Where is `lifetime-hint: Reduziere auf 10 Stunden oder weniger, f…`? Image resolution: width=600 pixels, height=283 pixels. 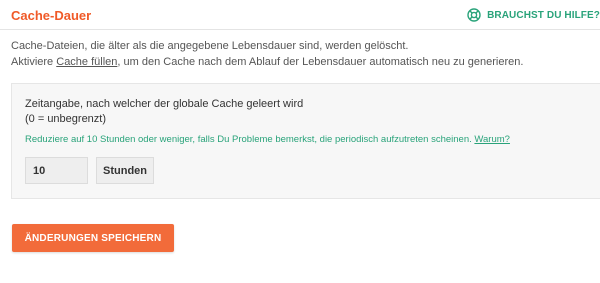
lifetime-hint: Reduziere auf 10 Stunden oder weniger, f… is located at coordinates (267, 139).